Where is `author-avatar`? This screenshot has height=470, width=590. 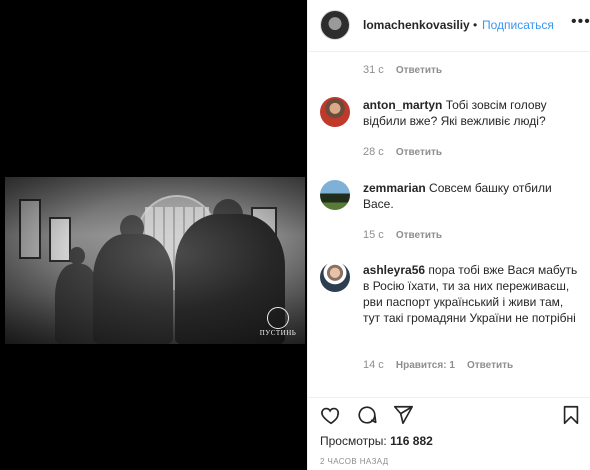 author-avatar is located at coordinates (335, 25).